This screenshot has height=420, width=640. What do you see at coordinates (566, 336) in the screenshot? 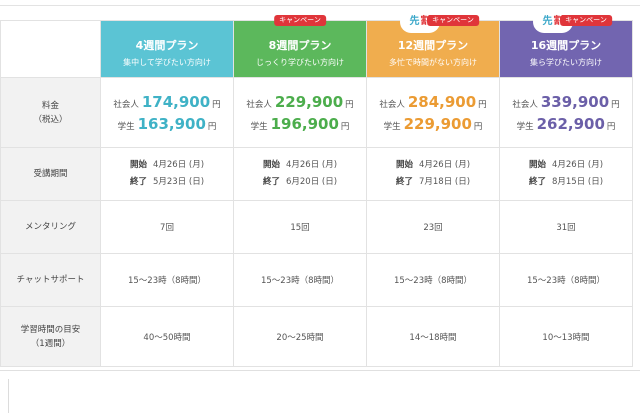
I see `study-time-cell: 10〜13時間` at bounding box center [566, 336].